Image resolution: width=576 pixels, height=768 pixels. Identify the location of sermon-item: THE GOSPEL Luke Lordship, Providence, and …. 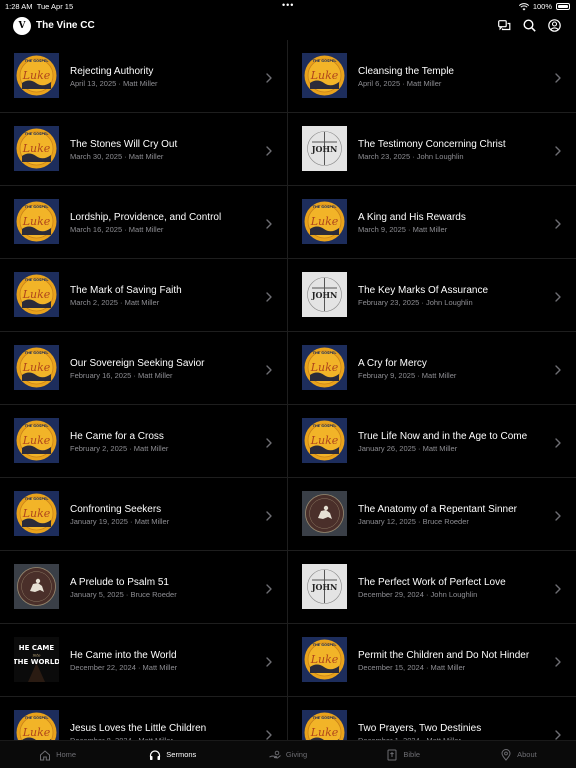
(144, 222).